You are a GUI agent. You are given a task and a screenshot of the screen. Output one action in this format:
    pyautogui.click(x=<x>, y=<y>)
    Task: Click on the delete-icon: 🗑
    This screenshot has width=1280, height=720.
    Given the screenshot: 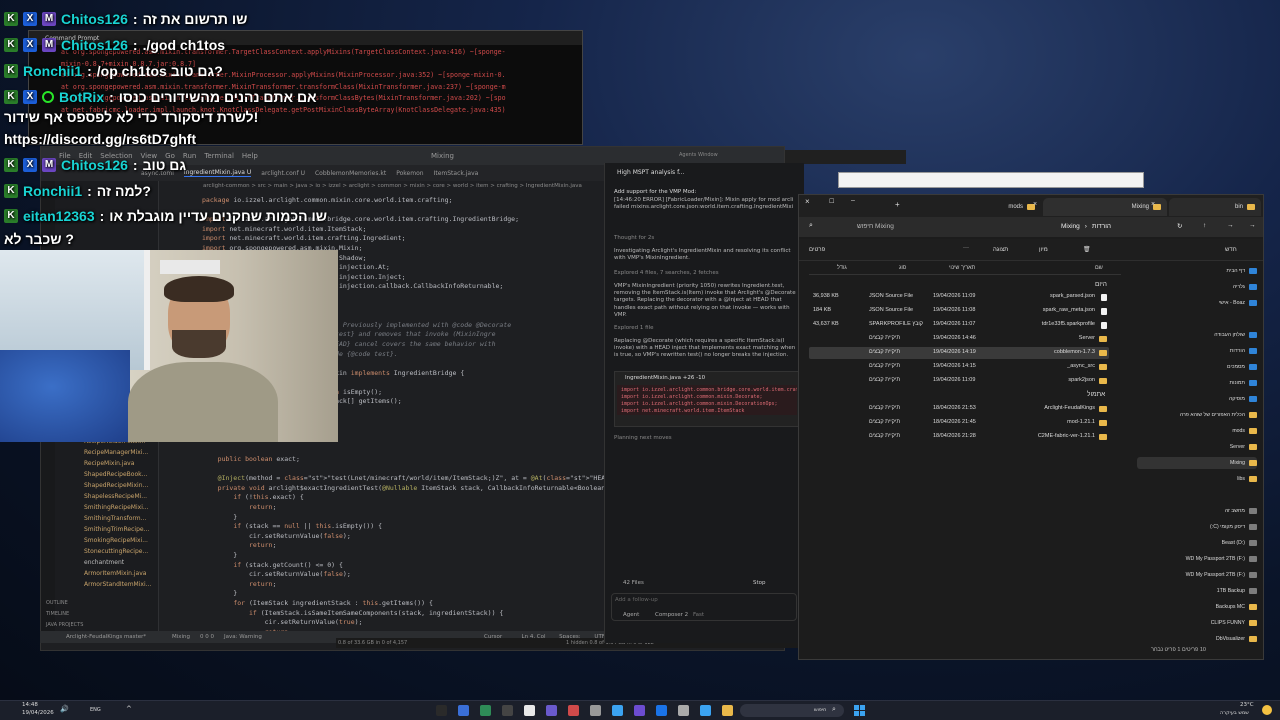 What is the action you would take?
    pyautogui.click(x=1087, y=249)
    